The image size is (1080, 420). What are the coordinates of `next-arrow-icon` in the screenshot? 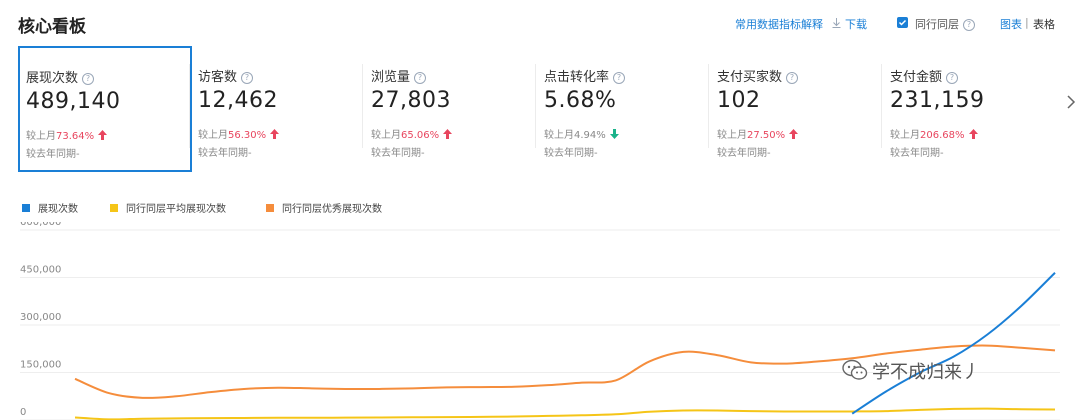 It's located at (1071, 102).